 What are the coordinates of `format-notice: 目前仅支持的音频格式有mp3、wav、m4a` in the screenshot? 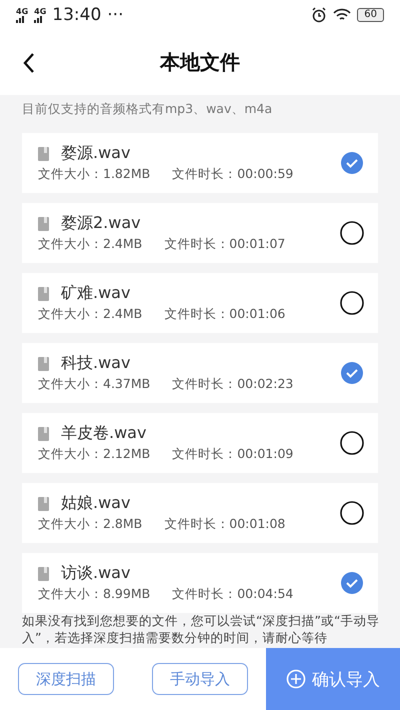 It's located at (147, 109).